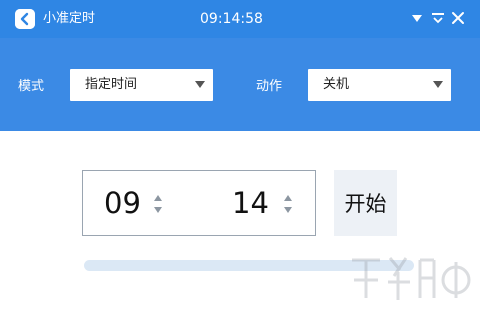 The height and width of the screenshot is (310, 480). I want to click on app-logo, so click(25, 19).